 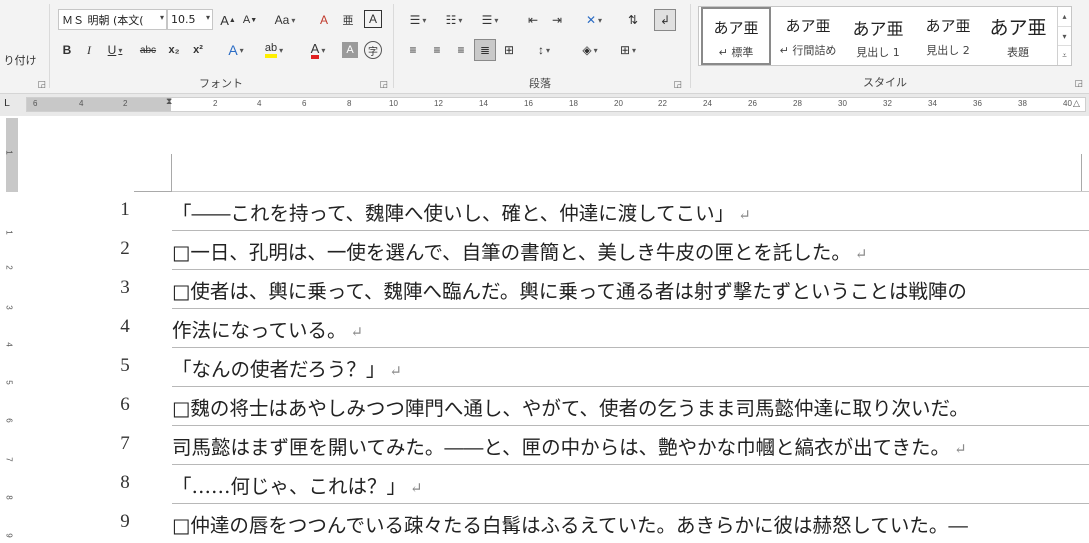 I want to click on decrease-indent-button: ⇤, so click(x=533, y=20).